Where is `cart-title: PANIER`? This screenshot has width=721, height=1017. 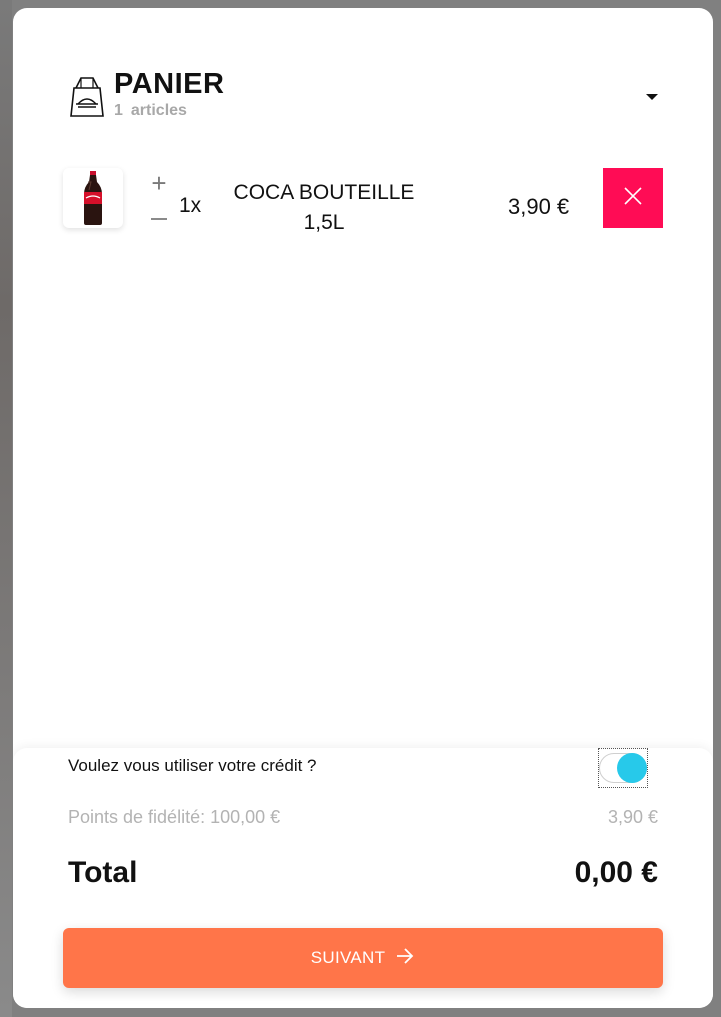 cart-title: PANIER is located at coordinates (169, 84).